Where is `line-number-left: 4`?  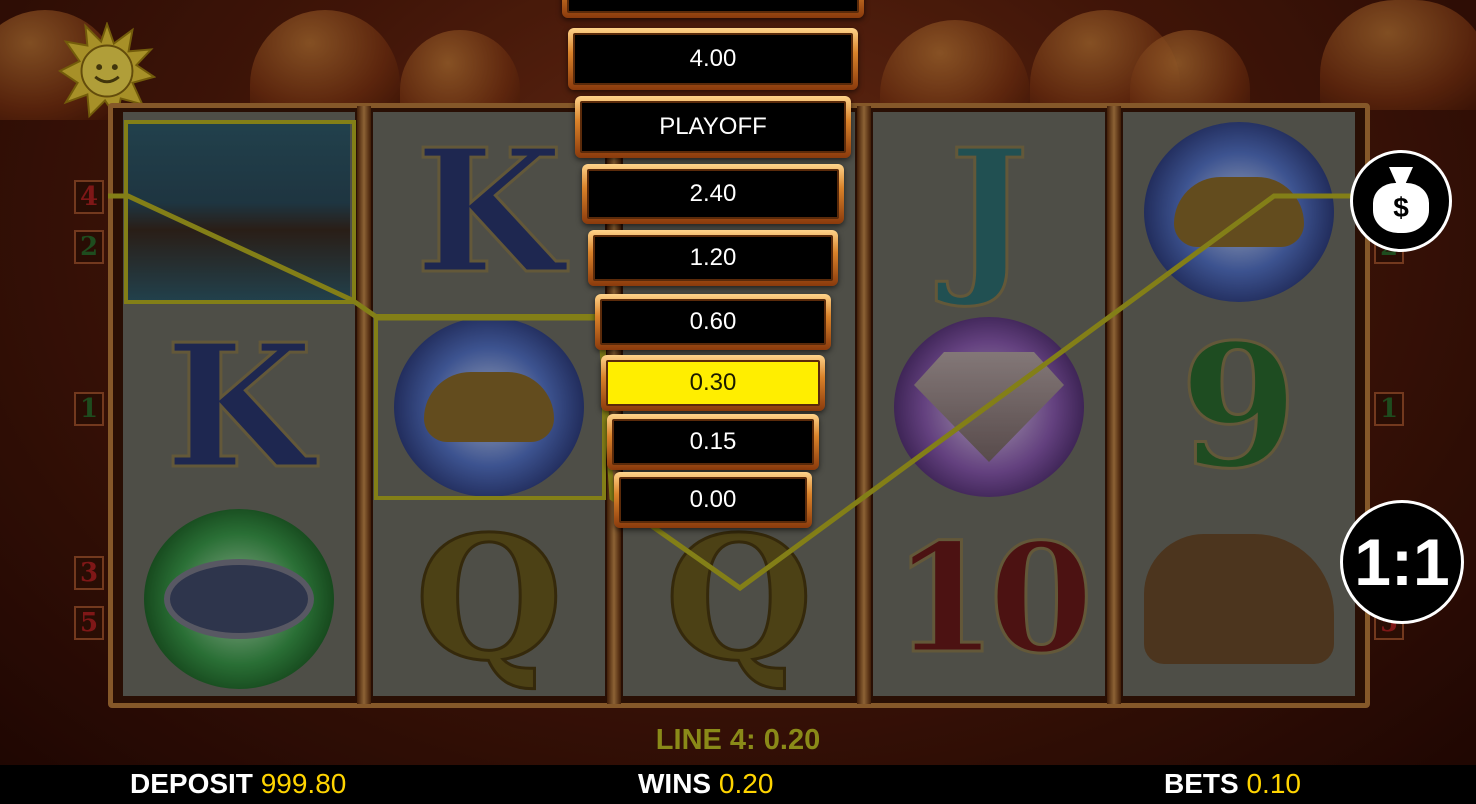
line-number-left: 4 is located at coordinates (89, 197).